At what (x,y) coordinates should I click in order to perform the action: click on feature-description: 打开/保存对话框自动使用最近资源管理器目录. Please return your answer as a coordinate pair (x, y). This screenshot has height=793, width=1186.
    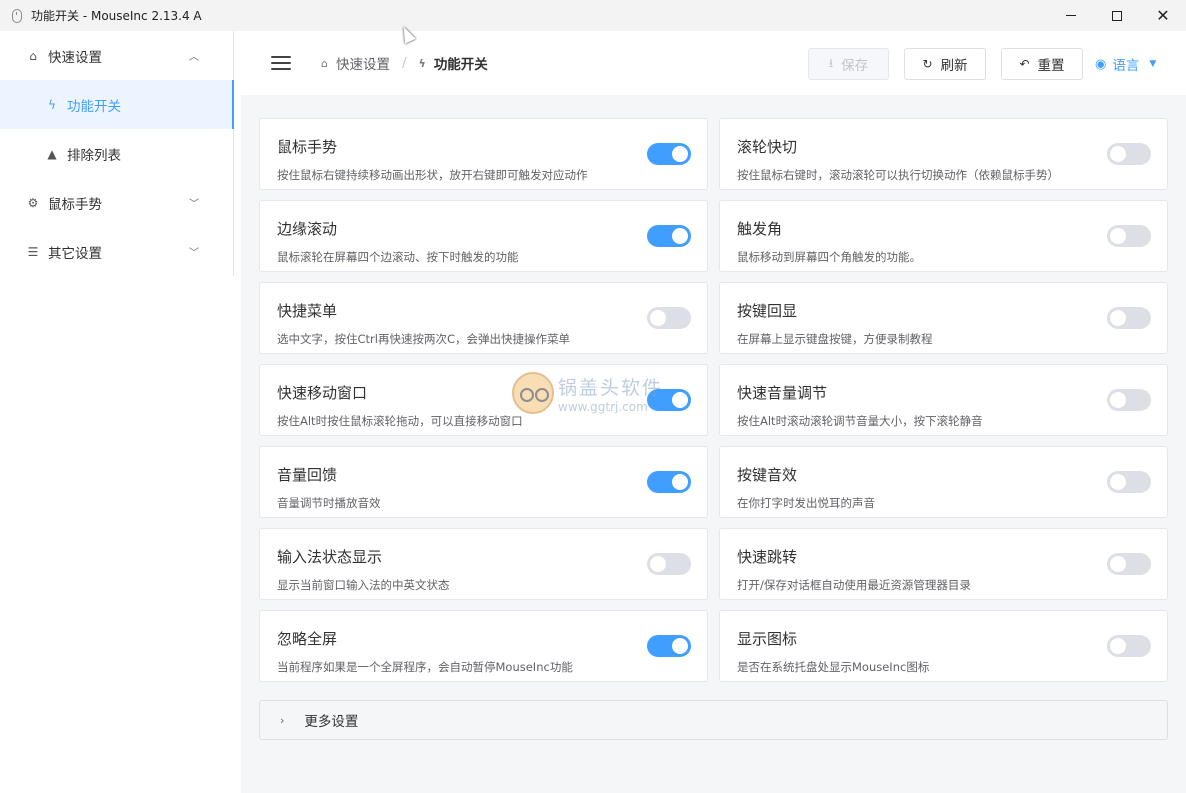
    Looking at the image, I should click on (854, 585).